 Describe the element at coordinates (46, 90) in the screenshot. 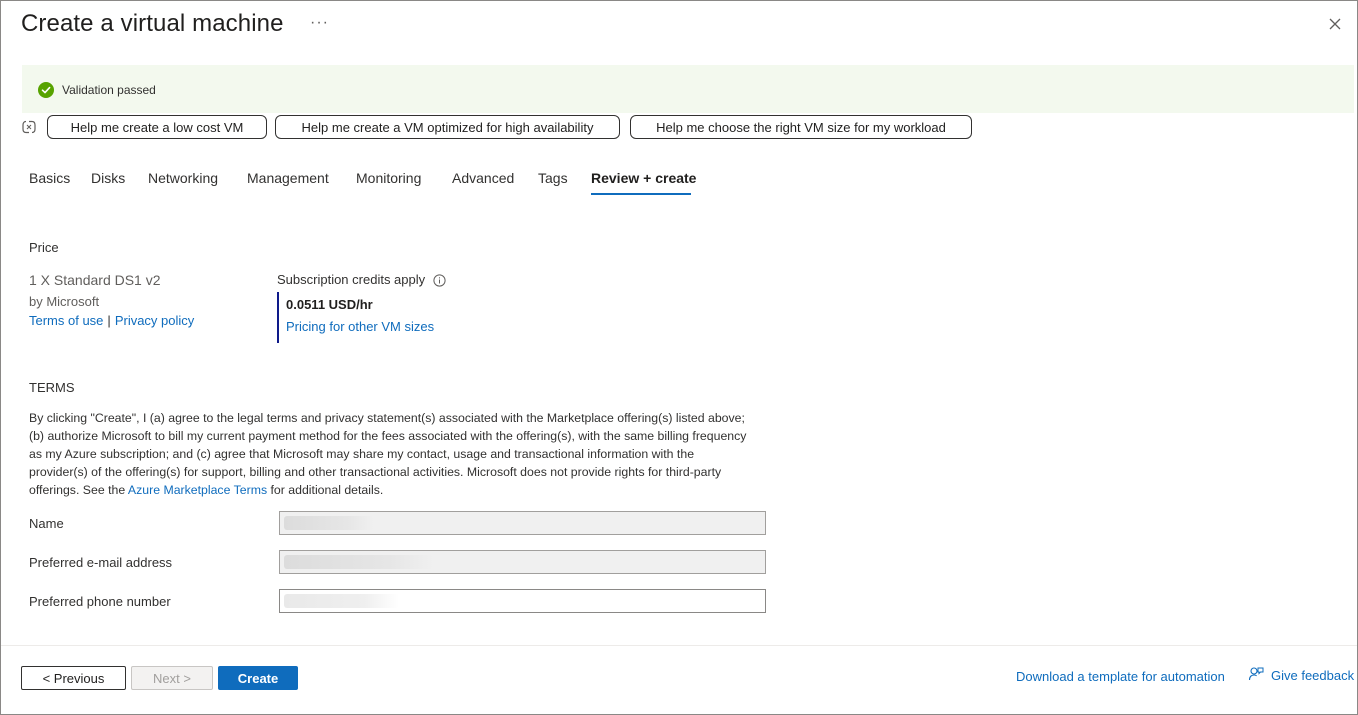

I see `check-circle-icon` at that location.